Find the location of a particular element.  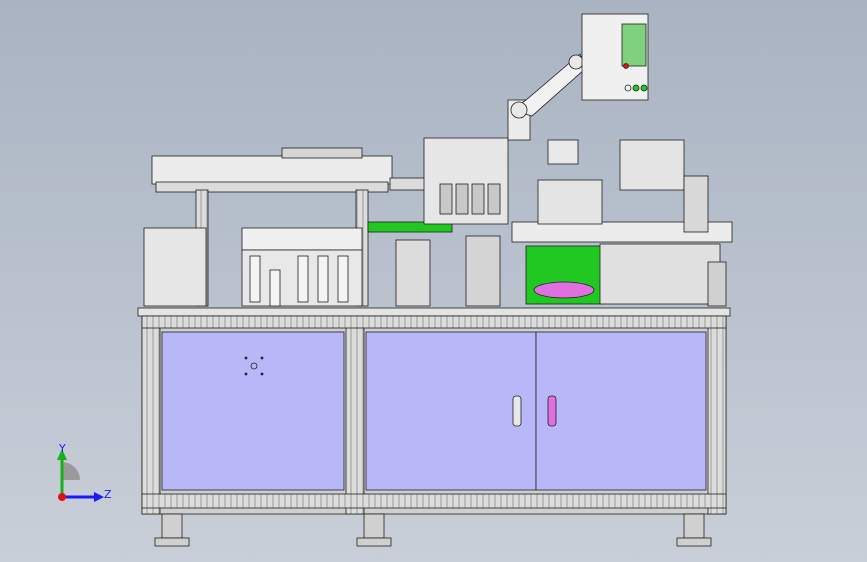

z-axis-label: Z is located at coordinates (108, 494).